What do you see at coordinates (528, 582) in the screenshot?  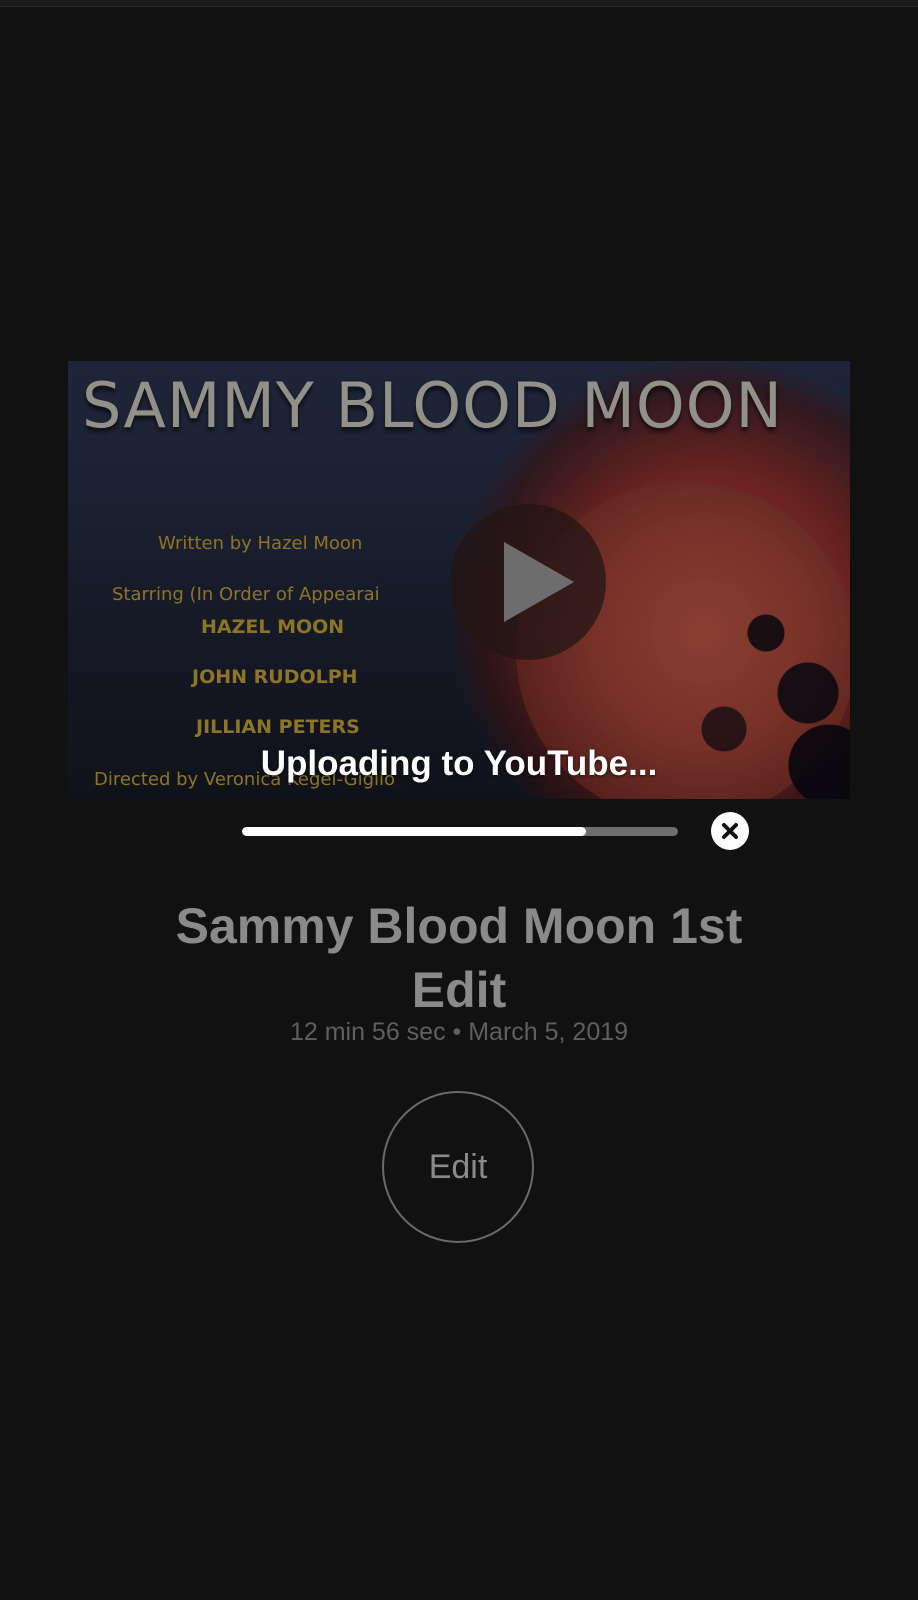 I see `play-icon` at bounding box center [528, 582].